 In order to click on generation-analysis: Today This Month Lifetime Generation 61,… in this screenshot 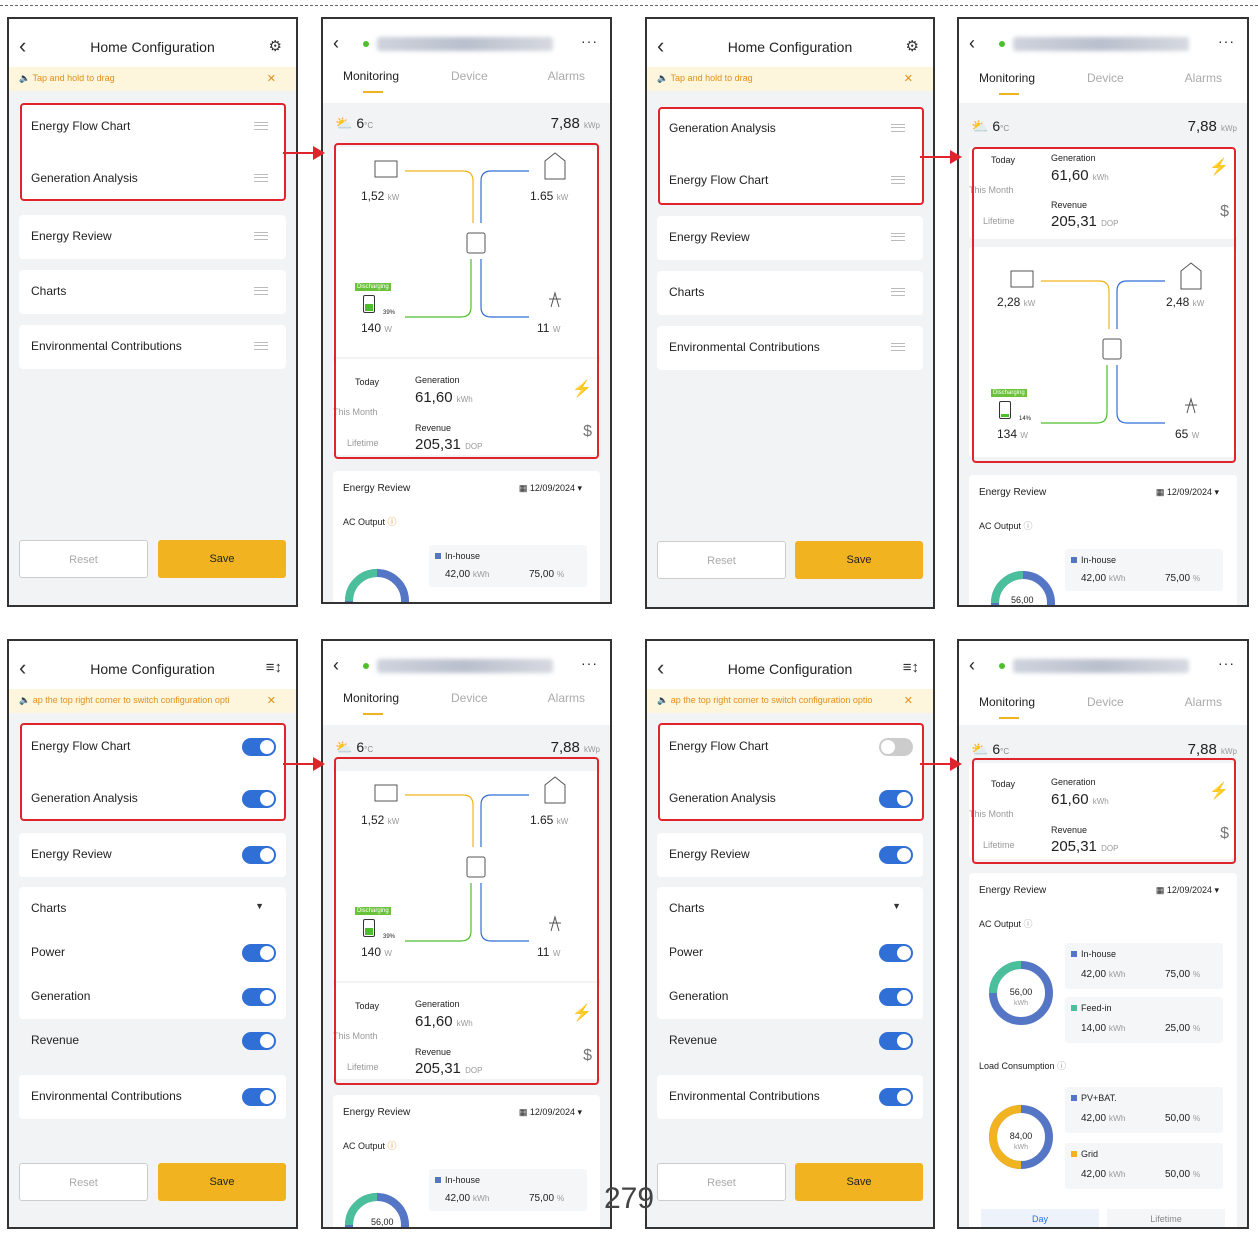, I will do `click(466, 407)`.